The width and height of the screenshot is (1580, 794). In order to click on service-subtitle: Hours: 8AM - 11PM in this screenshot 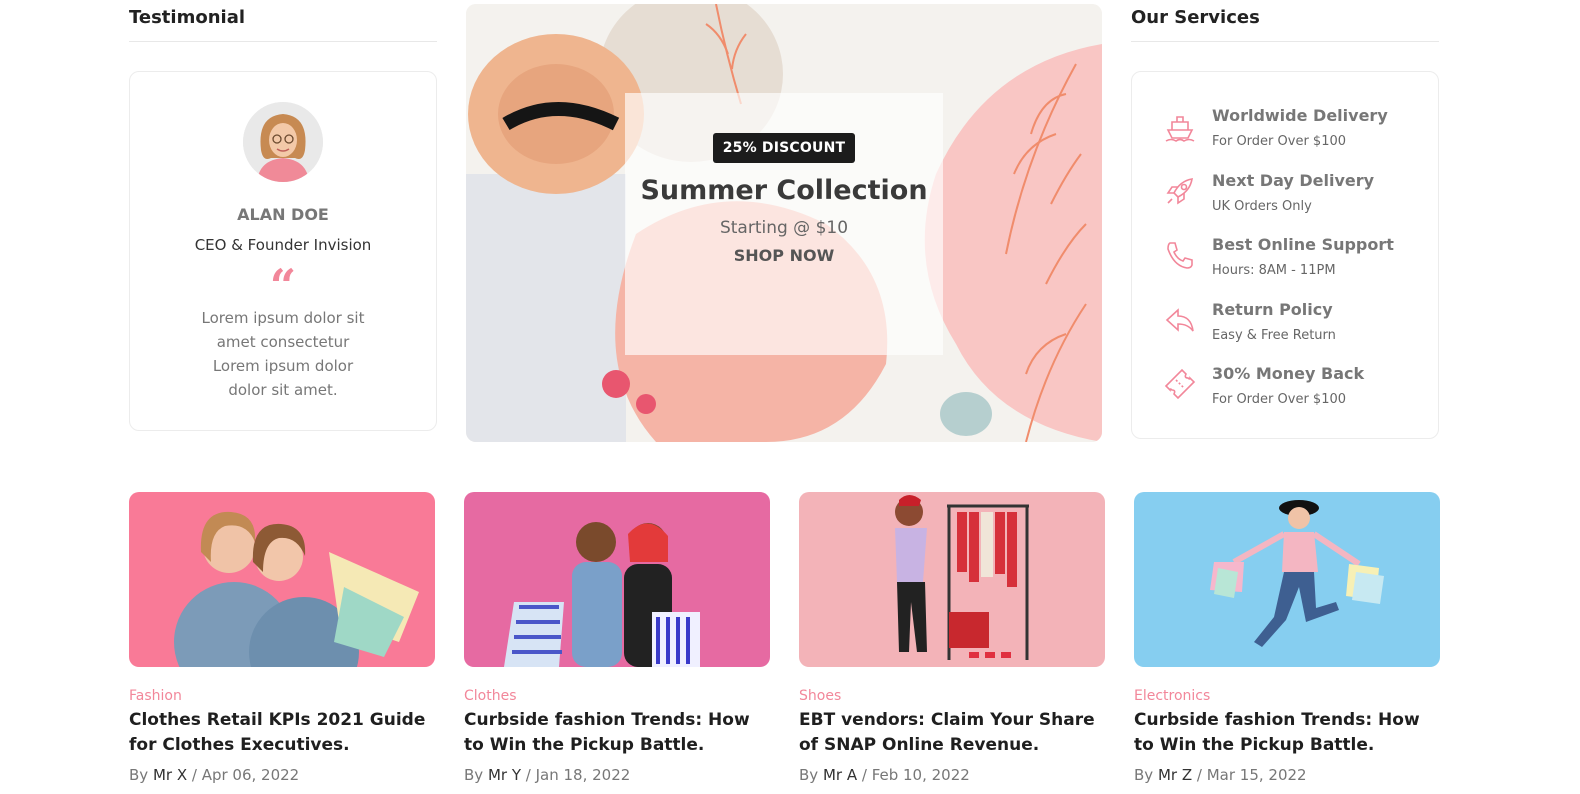, I will do `click(1274, 270)`.